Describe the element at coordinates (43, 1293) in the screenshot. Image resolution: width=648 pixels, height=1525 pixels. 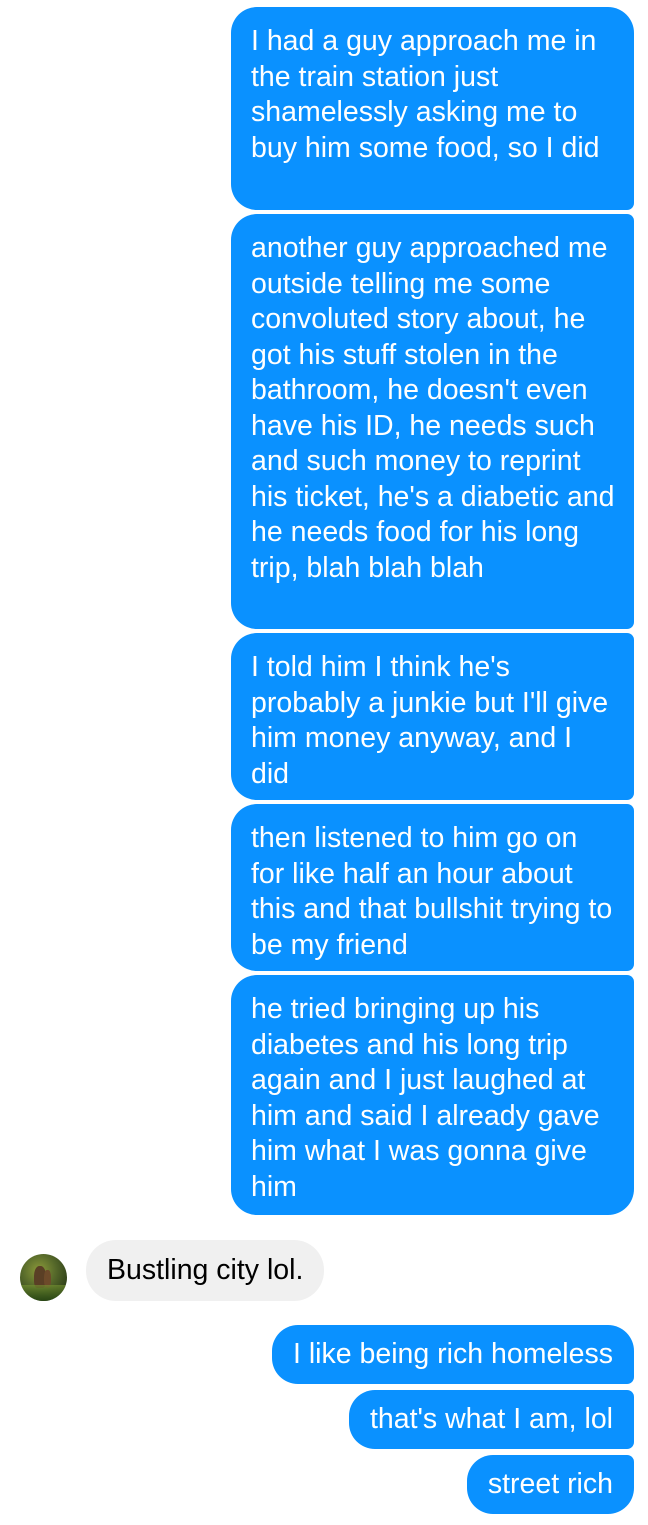
I see `profile-photo-icon` at that location.